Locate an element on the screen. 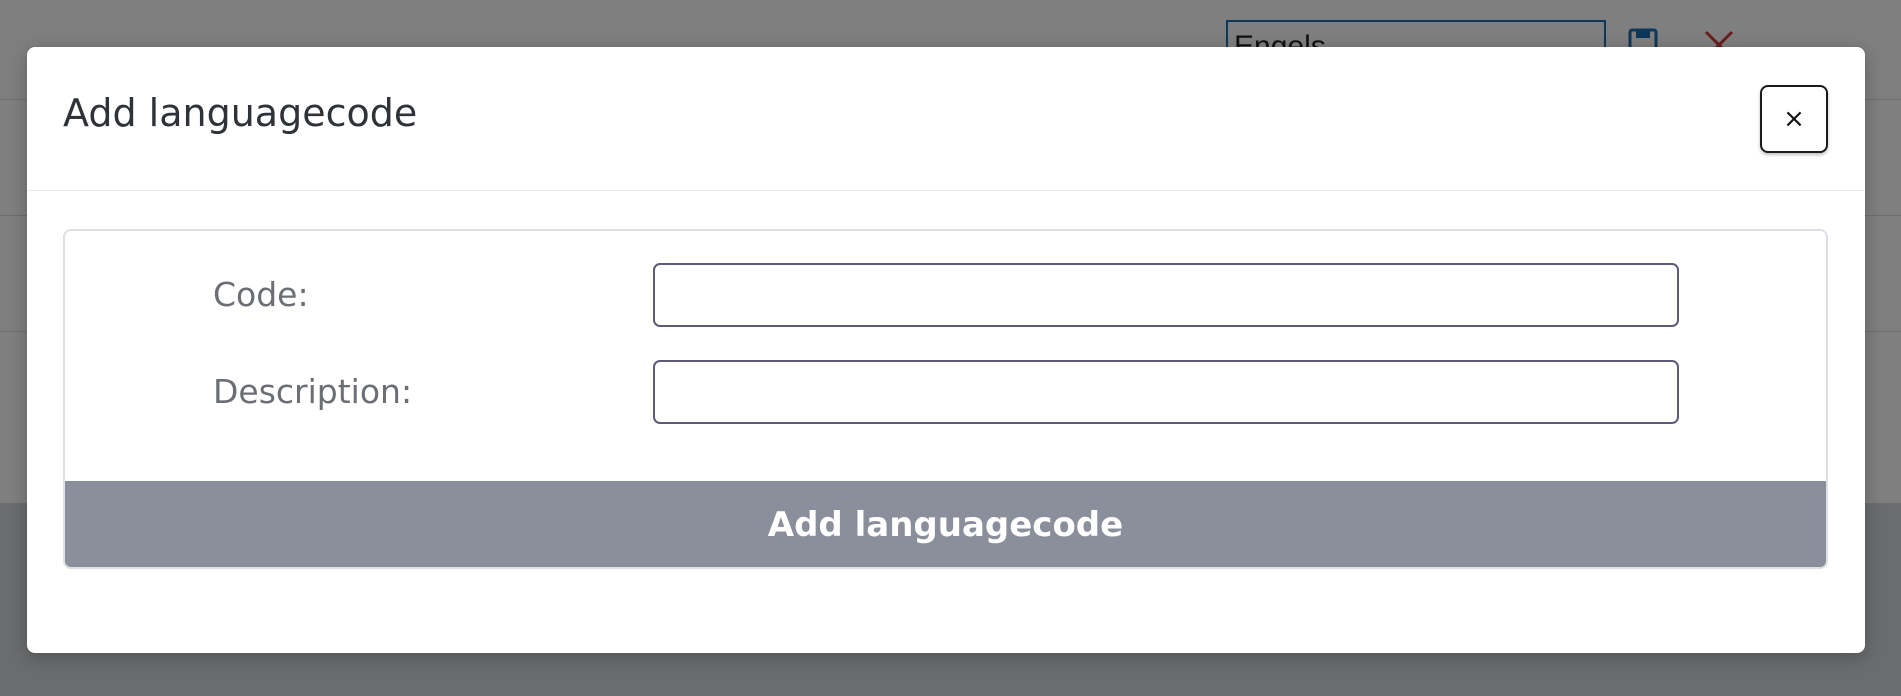 This screenshot has height=696, width=1901. code-label: Code: is located at coordinates (261, 294).